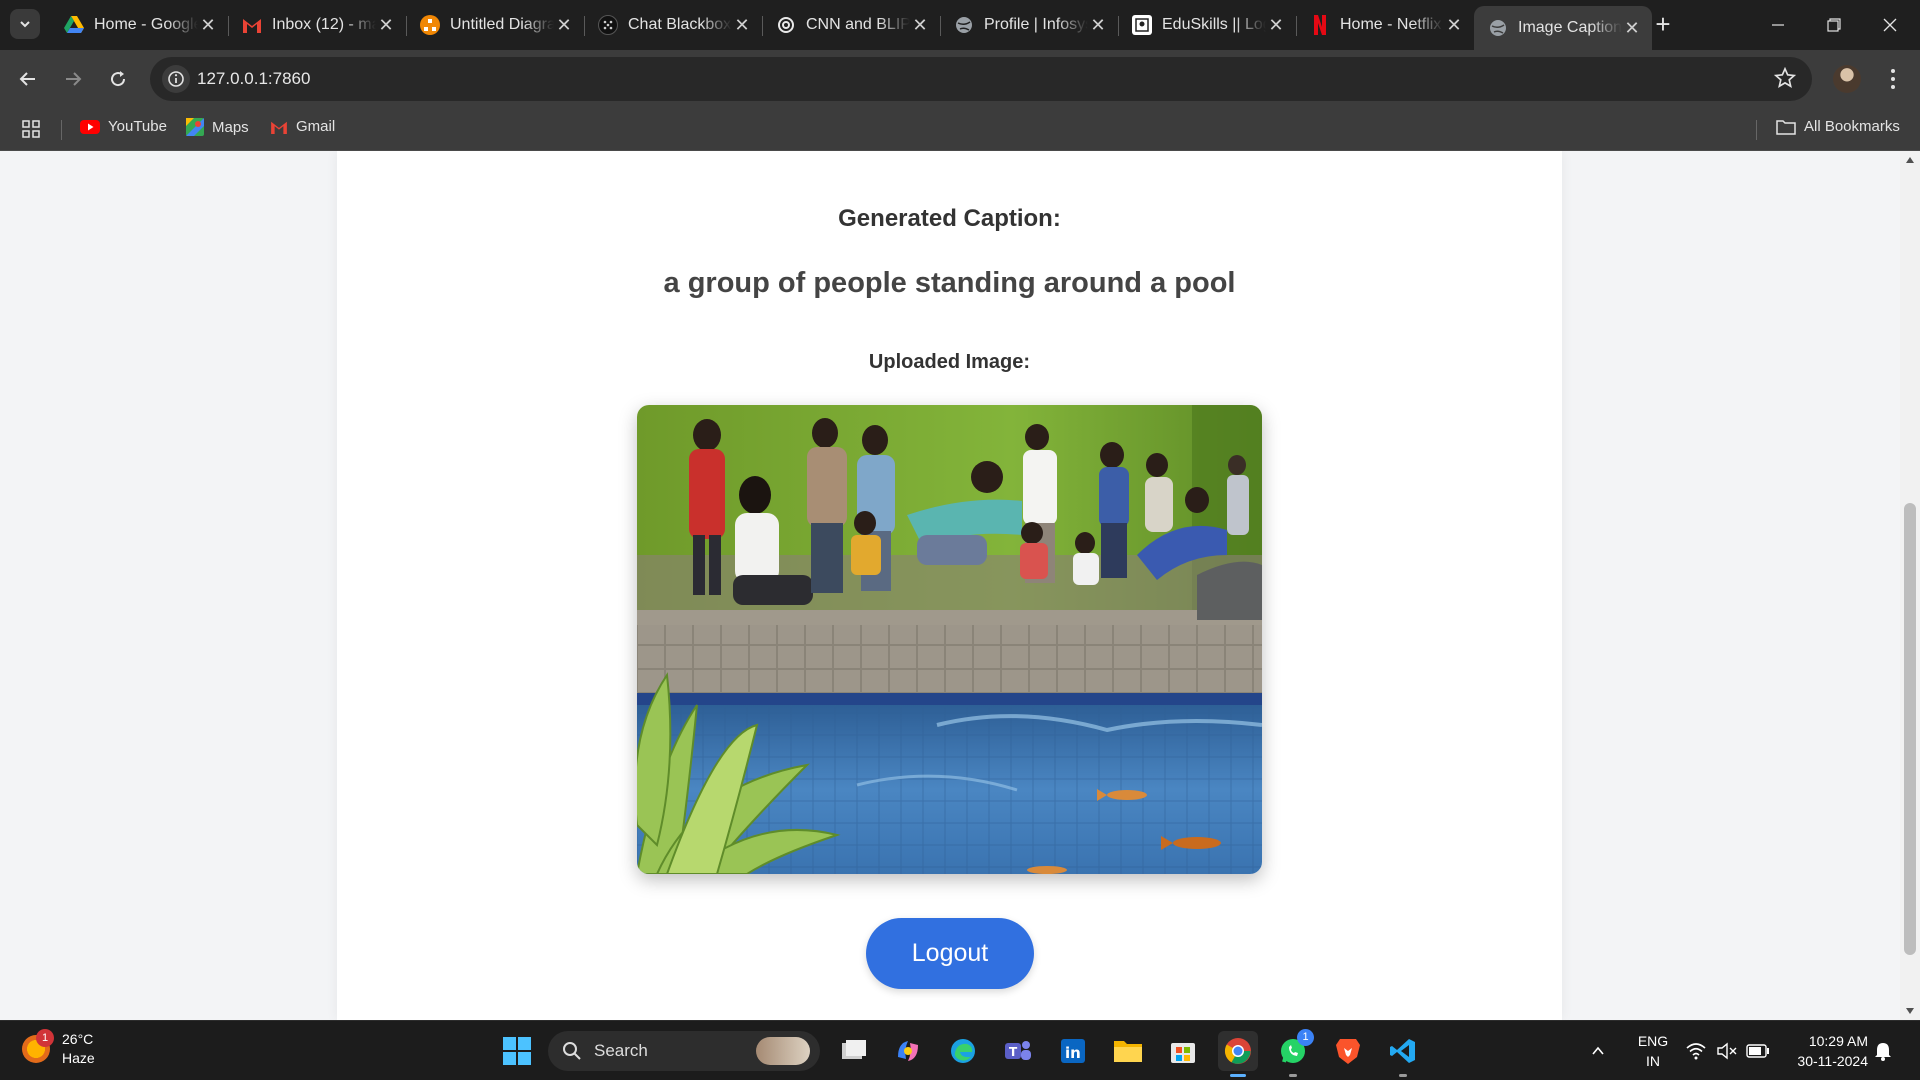 This screenshot has height=1080, width=1920. Describe the element at coordinates (1727, 1050) in the screenshot. I see `volume-muted-icon` at that location.